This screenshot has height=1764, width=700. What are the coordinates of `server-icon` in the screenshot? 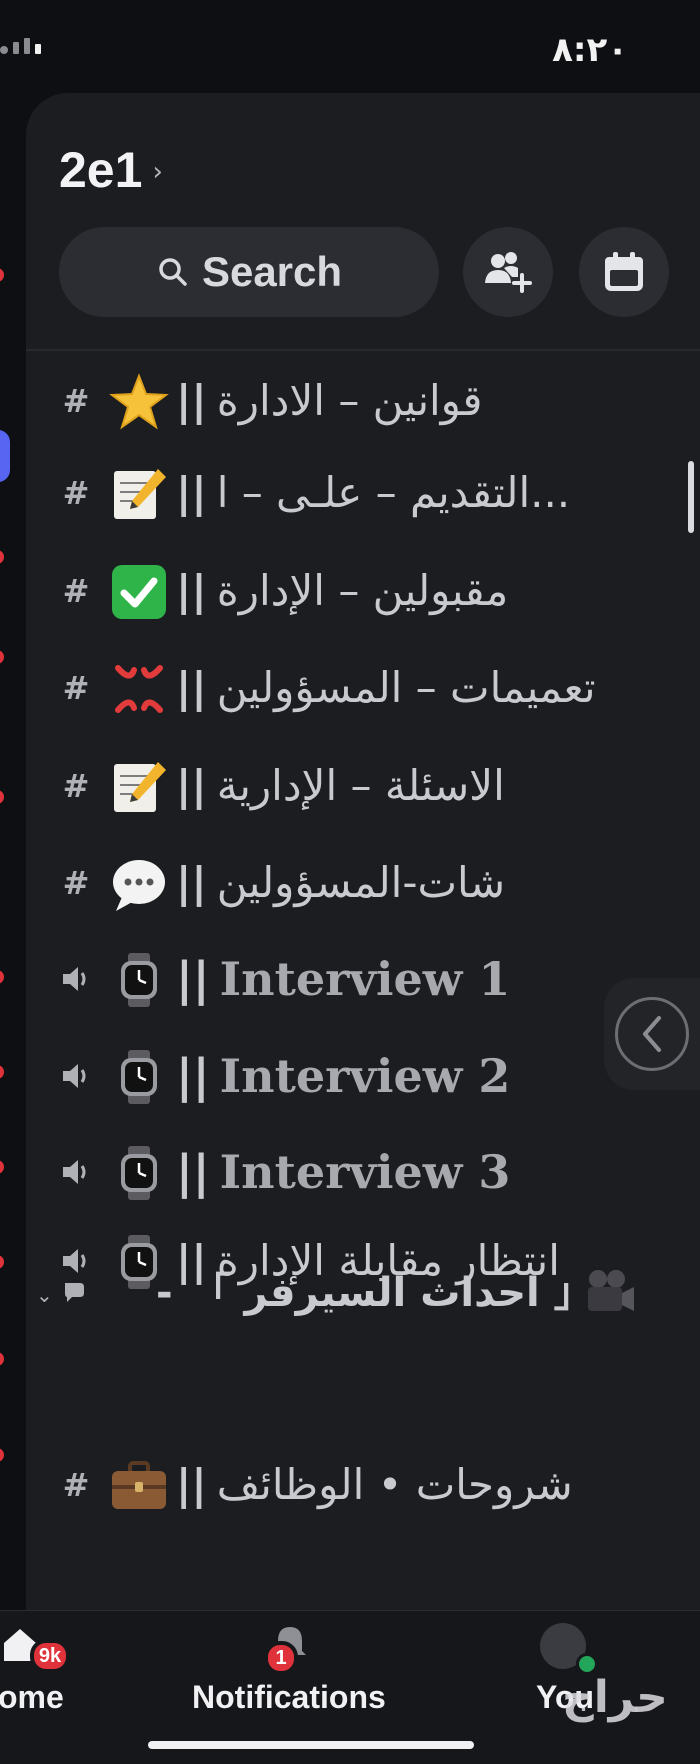 It's located at (5, 456).